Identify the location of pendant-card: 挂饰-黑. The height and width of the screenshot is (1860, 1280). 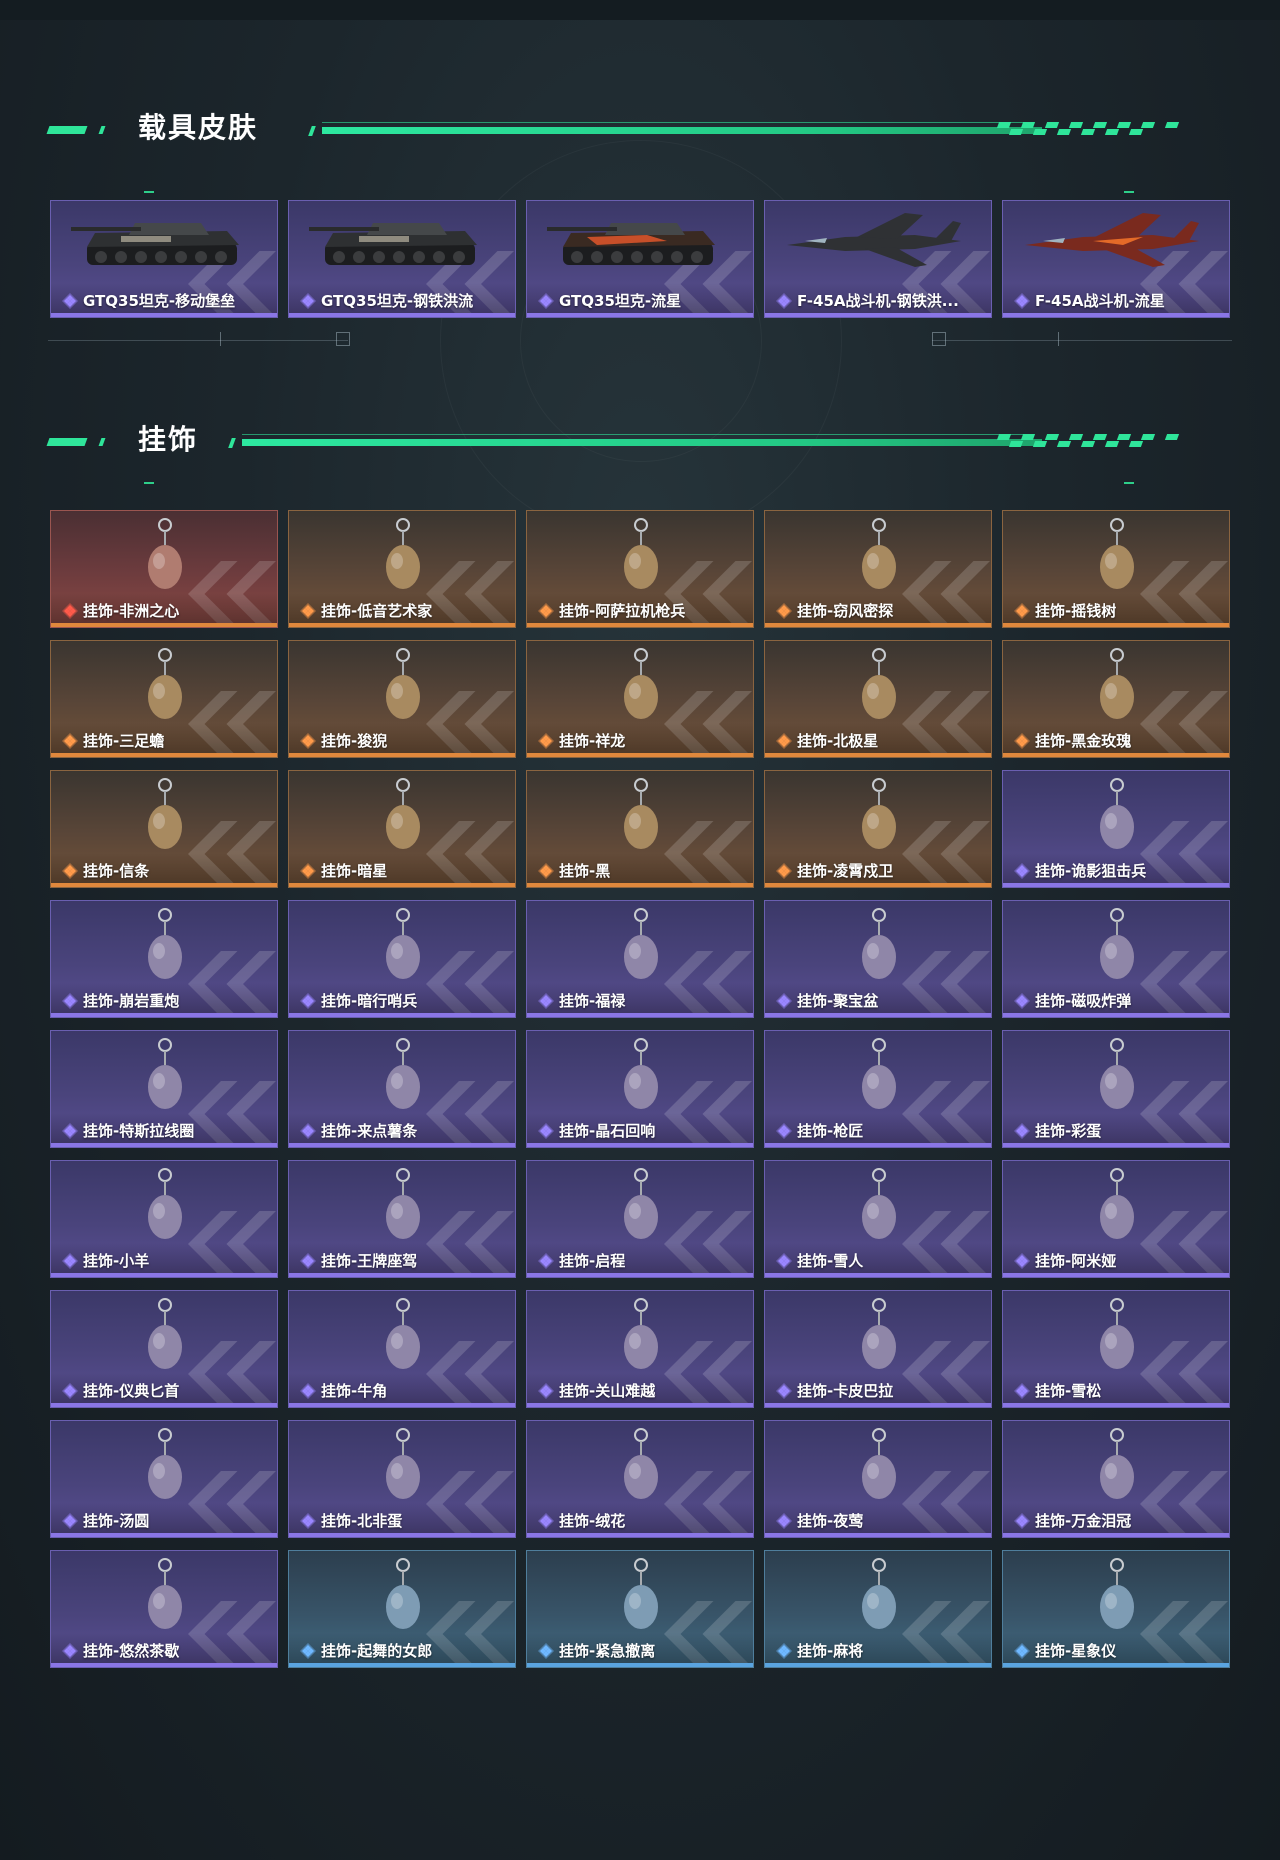
(640, 829).